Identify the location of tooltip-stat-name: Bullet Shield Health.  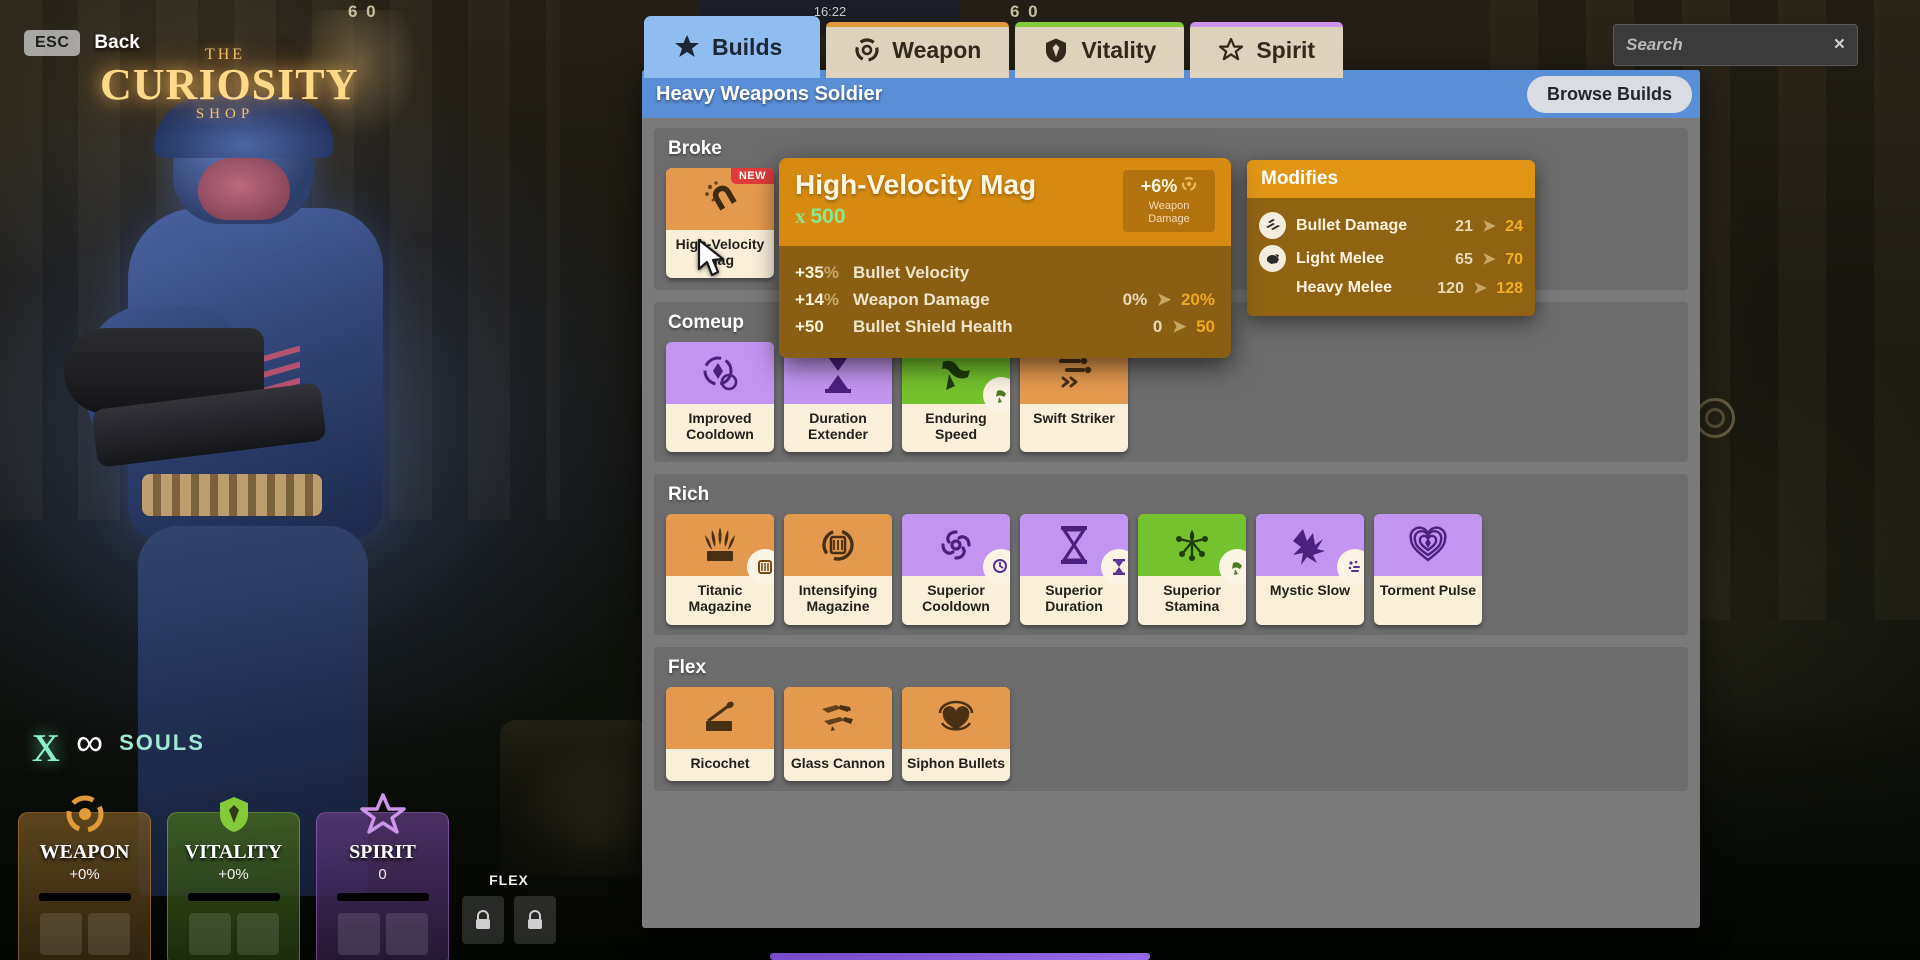
(933, 326).